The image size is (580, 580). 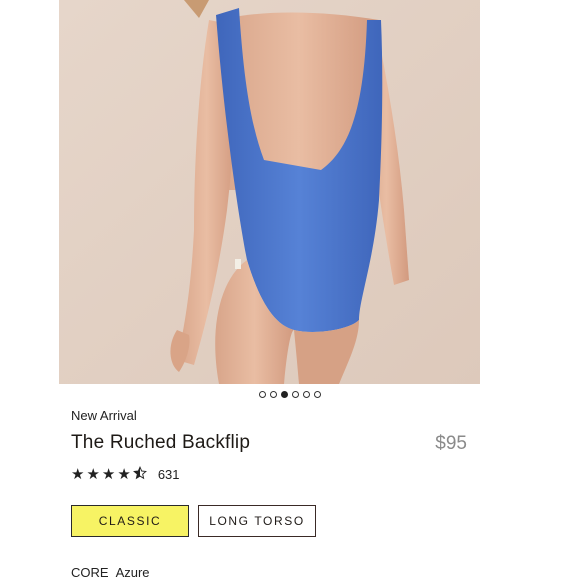 What do you see at coordinates (139, 475) in the screenshot?
I see `star-half-icon` at bounding box center [139, 475].